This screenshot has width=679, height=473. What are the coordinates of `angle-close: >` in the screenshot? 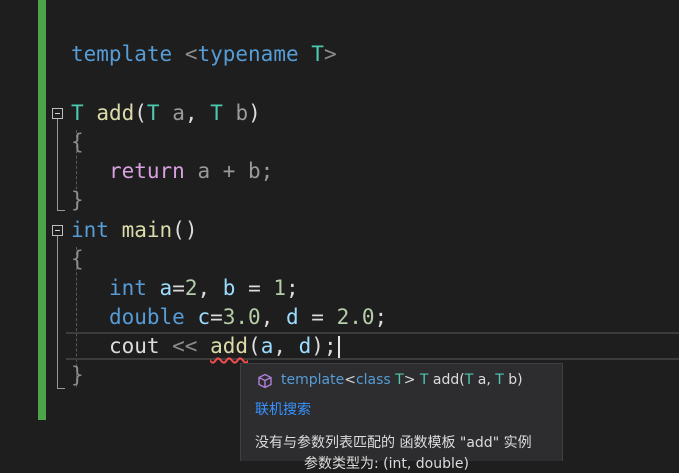 It's located at (330, 54).